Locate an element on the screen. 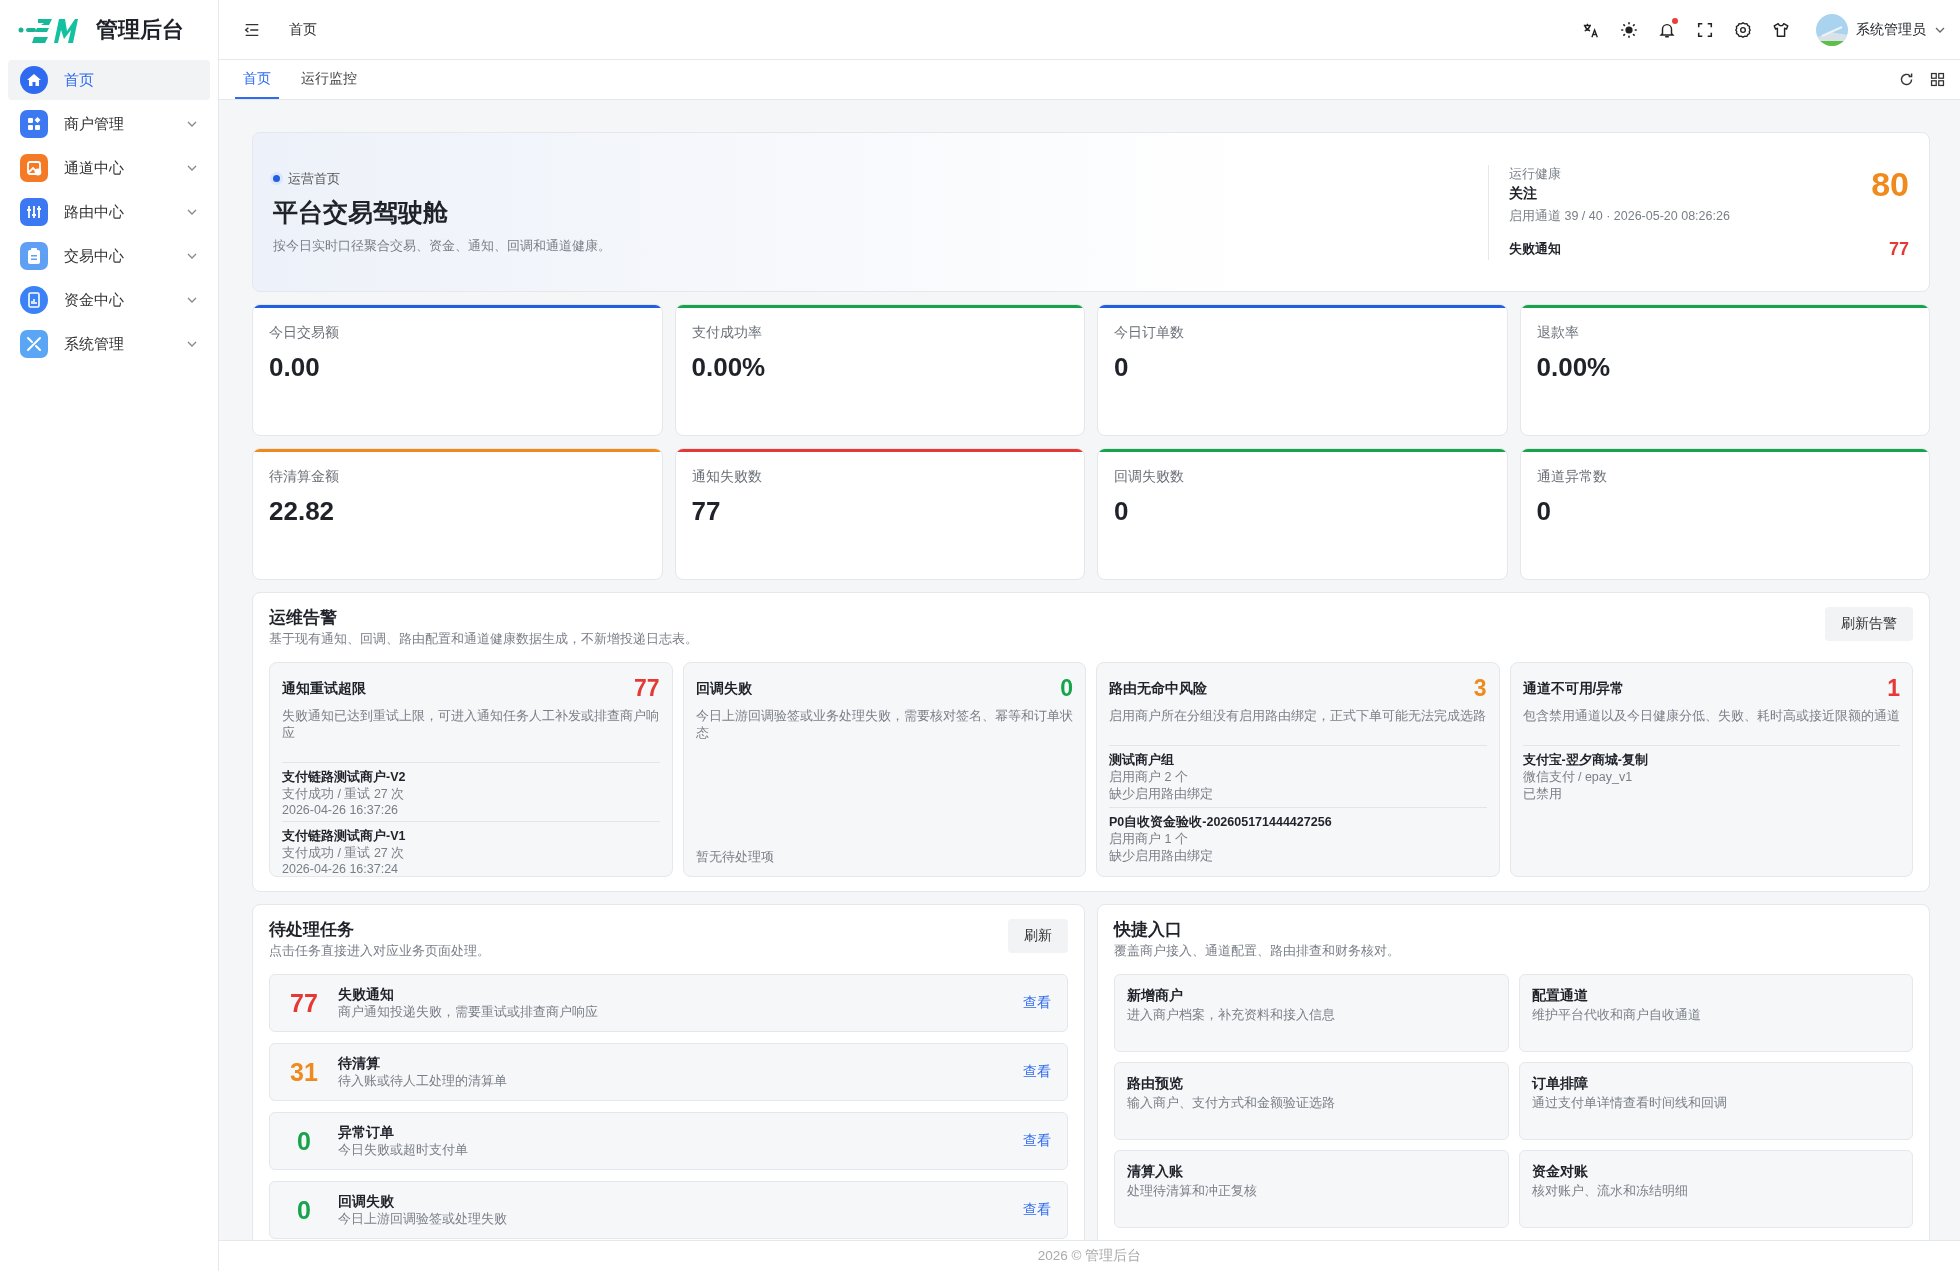 The image size is (1960, 1271). task-description: 商户通知投递失败，需要重试或排查商户响应 is located at coordinates (468, 1012).